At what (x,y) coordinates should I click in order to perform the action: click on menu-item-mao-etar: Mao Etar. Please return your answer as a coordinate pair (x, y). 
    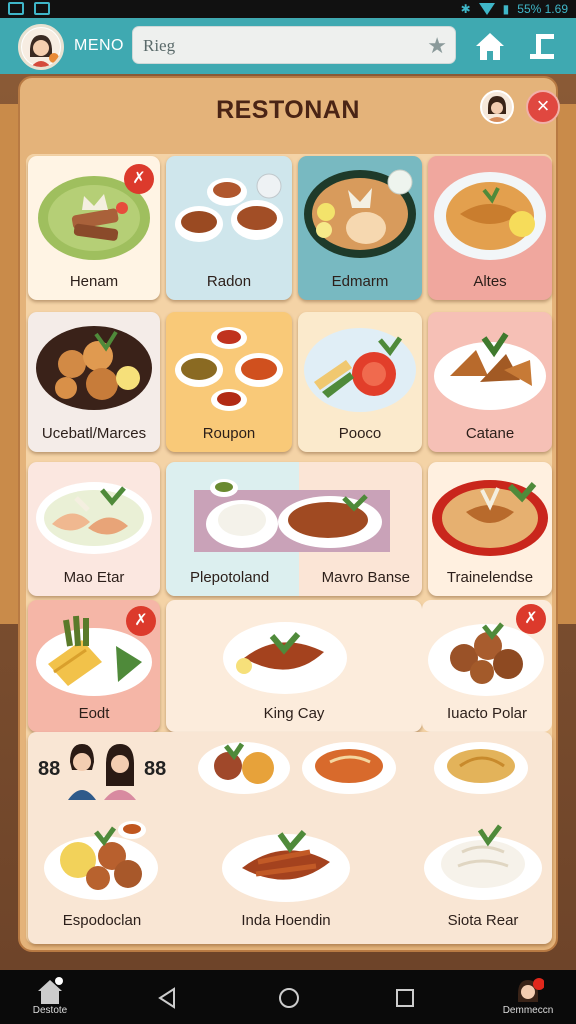
    Looking at the image, I should click on (94, 529).